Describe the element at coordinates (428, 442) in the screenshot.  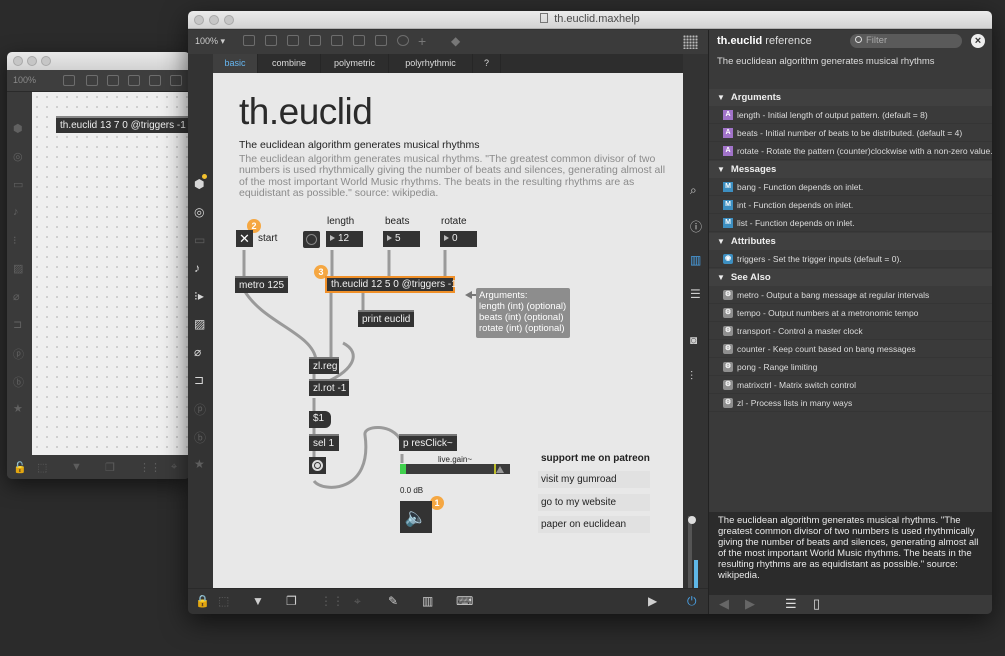
I see `resclick-subpatch: p resClick~` at that location.